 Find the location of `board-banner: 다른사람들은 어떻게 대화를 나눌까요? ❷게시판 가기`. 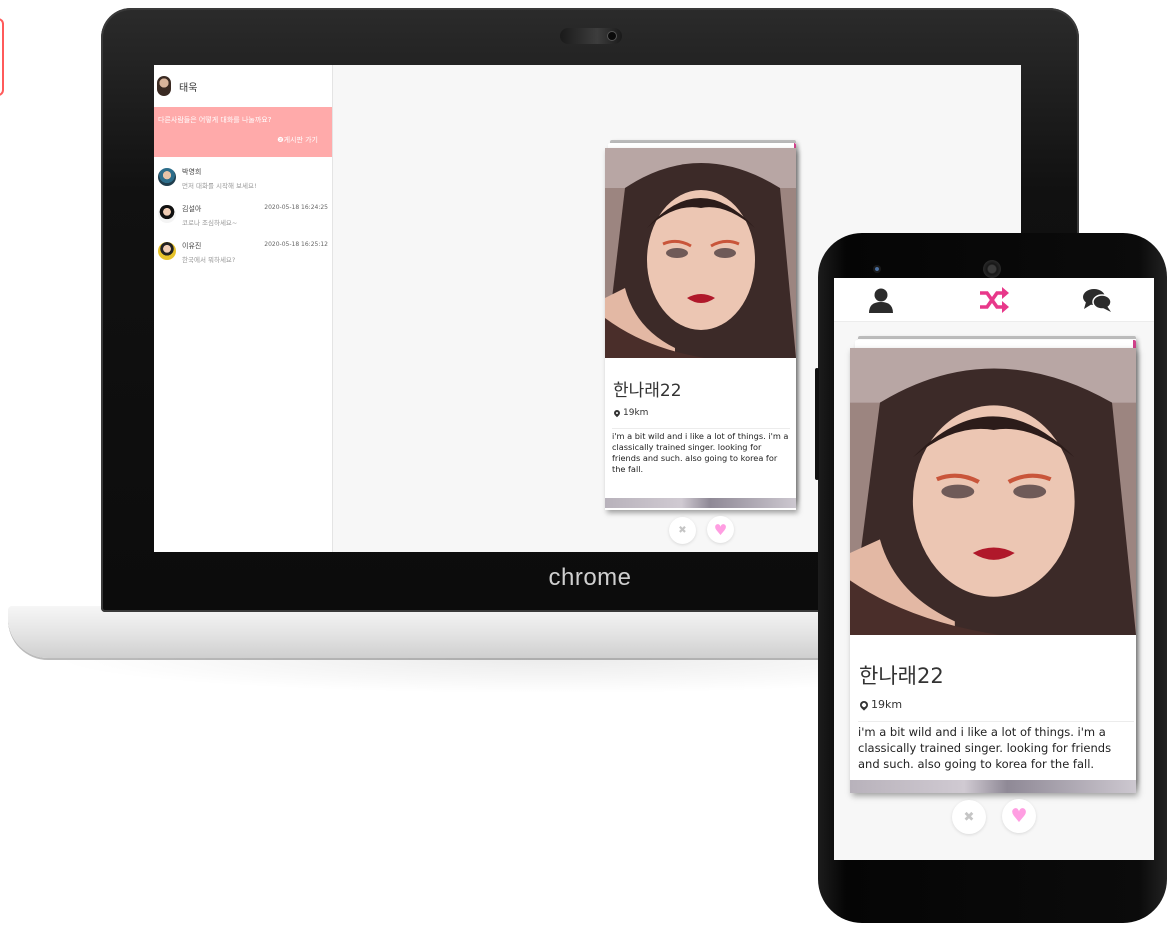

board-banner: 다른사람들은 어떻게 대화를 나눌까요? ❷게시판 가기 is located at coordinates (243, 132).